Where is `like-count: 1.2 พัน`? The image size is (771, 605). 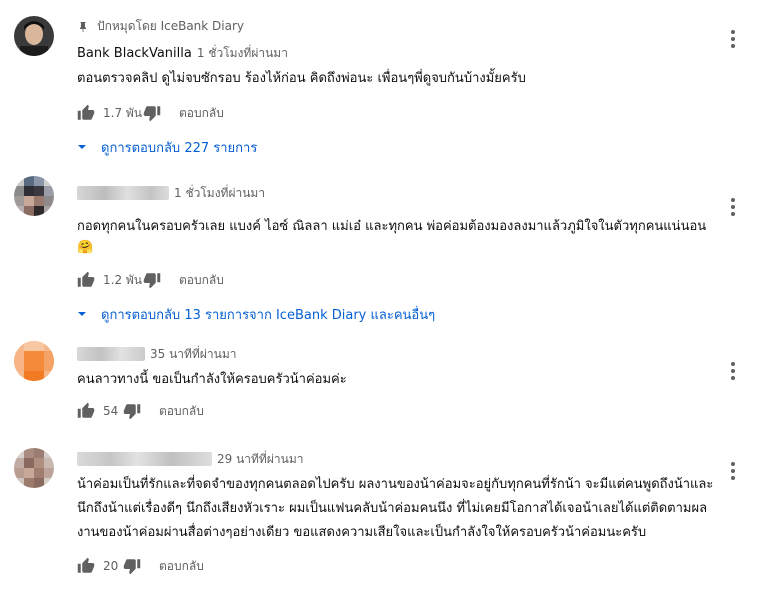 like-count: 1.2 พัน is located at coordinates (123, 279).